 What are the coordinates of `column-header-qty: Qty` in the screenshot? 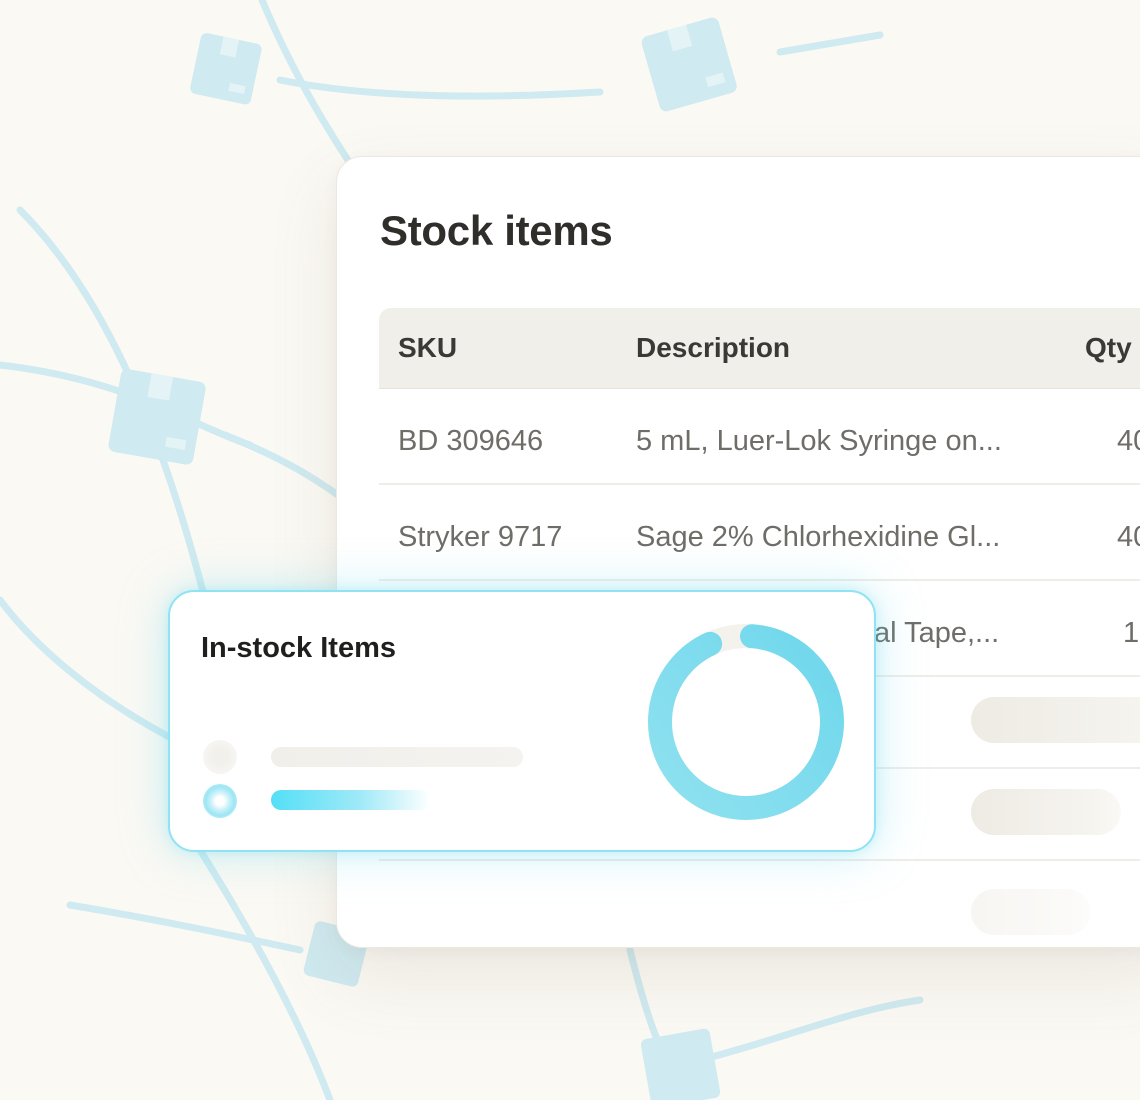 It's located at (1108, 348).